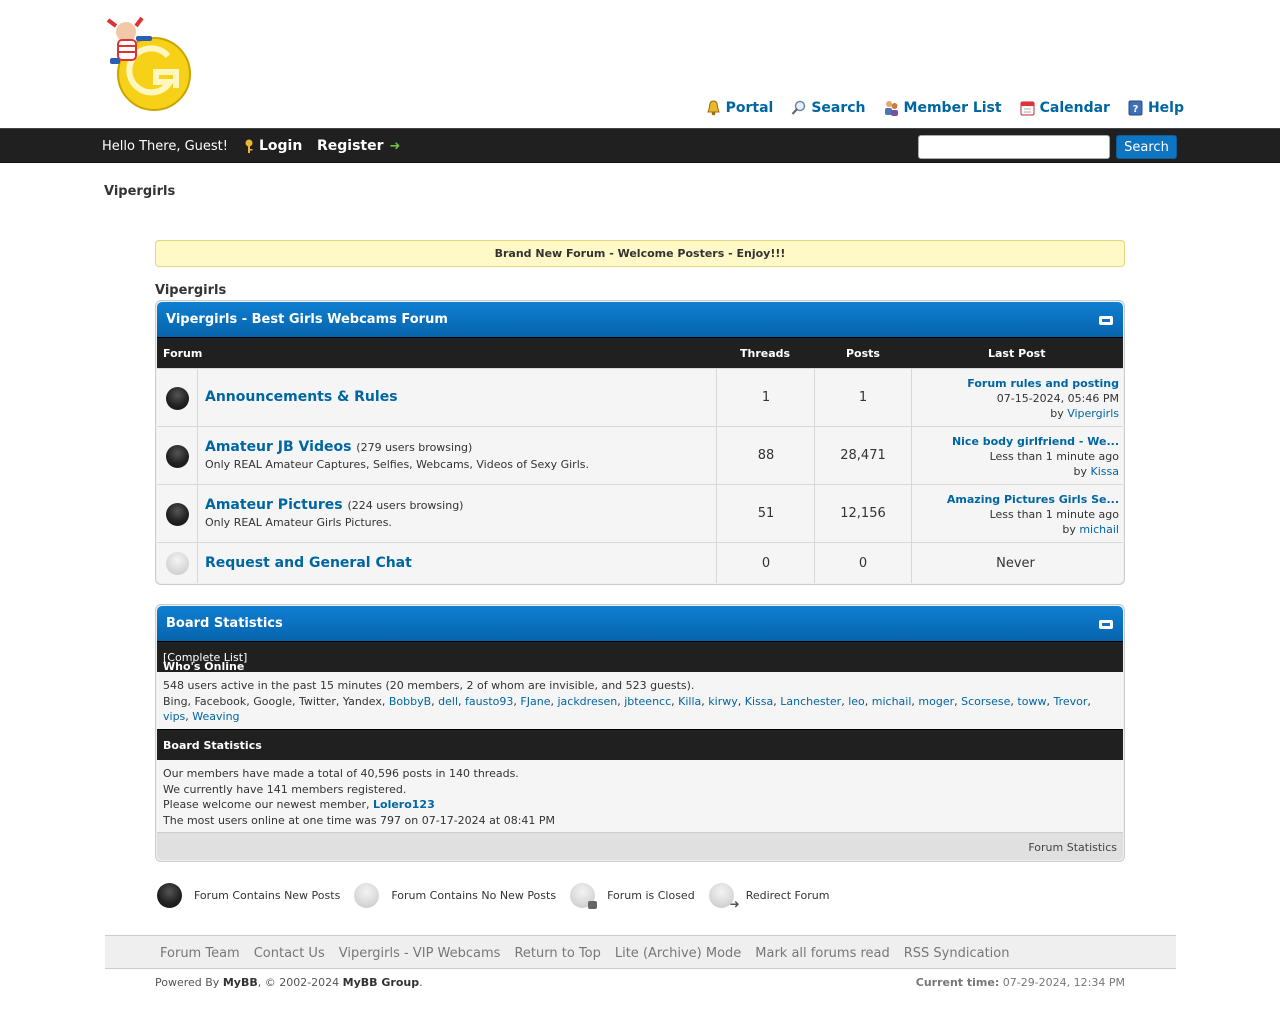 The height and width of the screenshot is (1024, 1280). Describe the element at coordinates (308, 563) in the screenshot. I see `forum-link: Request and General Chat` at that location.